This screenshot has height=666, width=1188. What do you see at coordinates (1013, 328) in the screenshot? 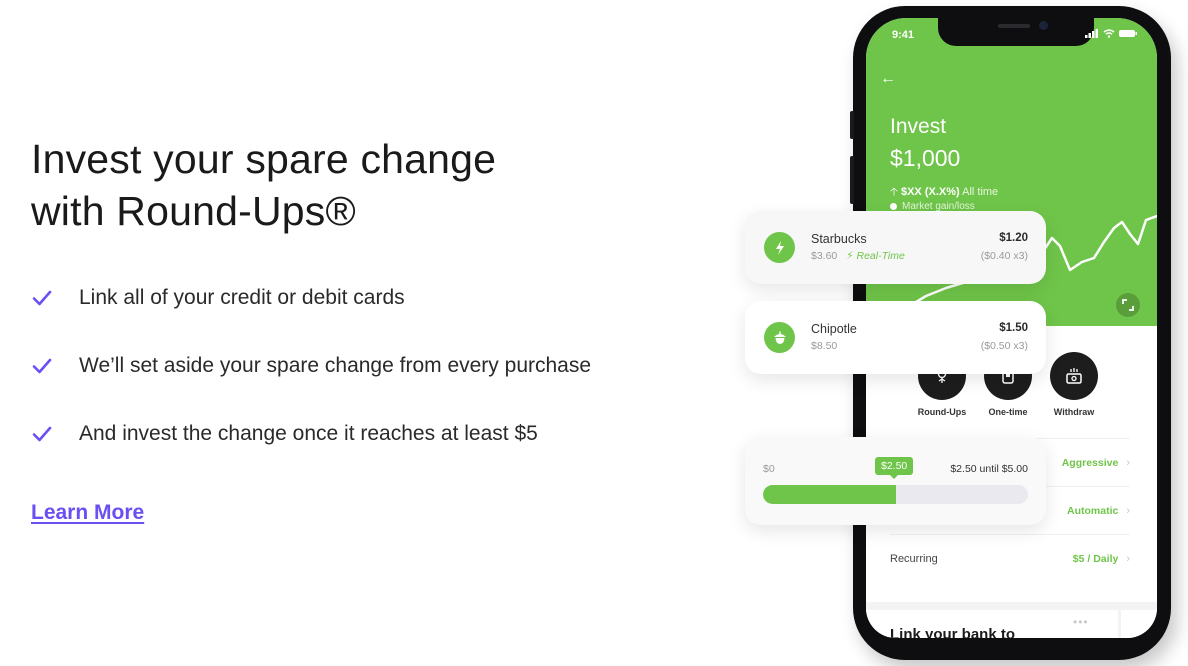
I see `roundup-amount: $1.50` at bounding box center [1013, 328].